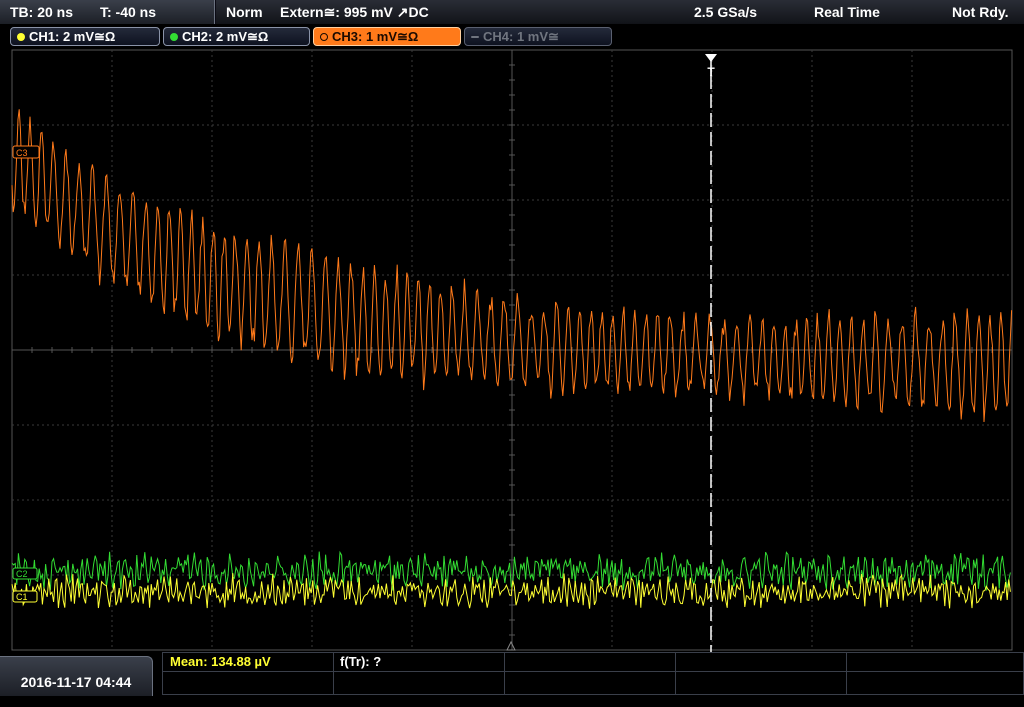  What do you see at coordinates (711, 72) in the screenshot?
I see `trigger-marker-label: T` at bounding box center [711, 72].